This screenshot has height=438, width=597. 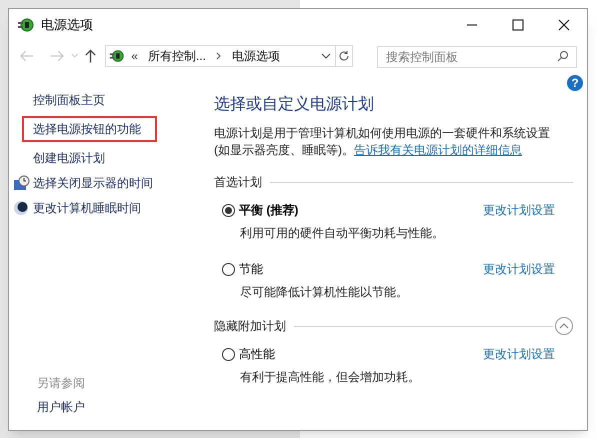 What do you see at coordinates (134, 56) in the screenshot?
I see `breadcrumb-overflow: «` at bounding box center [134, 56].